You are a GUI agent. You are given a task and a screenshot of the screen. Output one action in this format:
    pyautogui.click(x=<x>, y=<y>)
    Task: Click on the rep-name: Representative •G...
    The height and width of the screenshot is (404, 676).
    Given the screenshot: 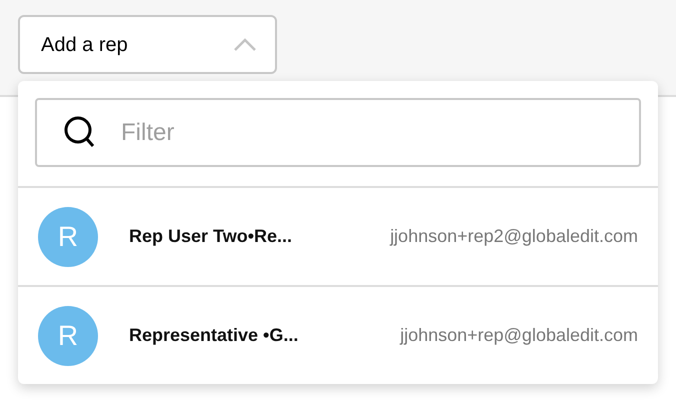 What is the action you would take?
    pyautogui.click(x=213, y=335)
    